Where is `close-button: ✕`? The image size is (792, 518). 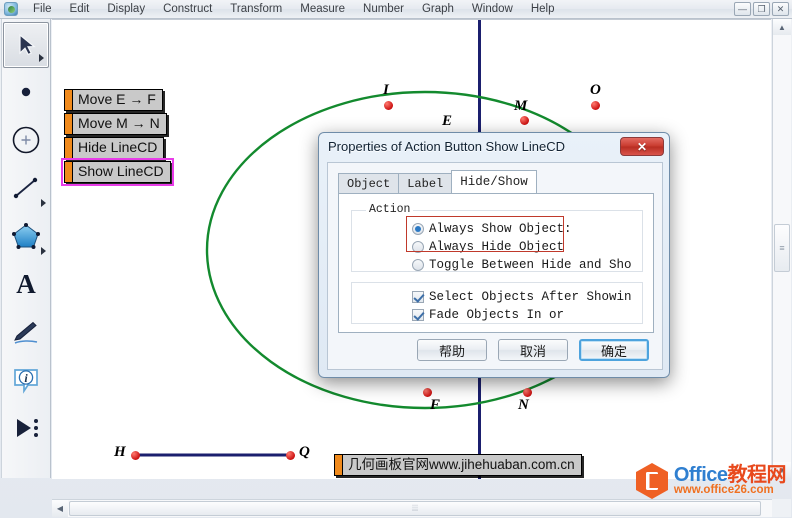 close-button: ✕ is located at coordinates (780, 9).